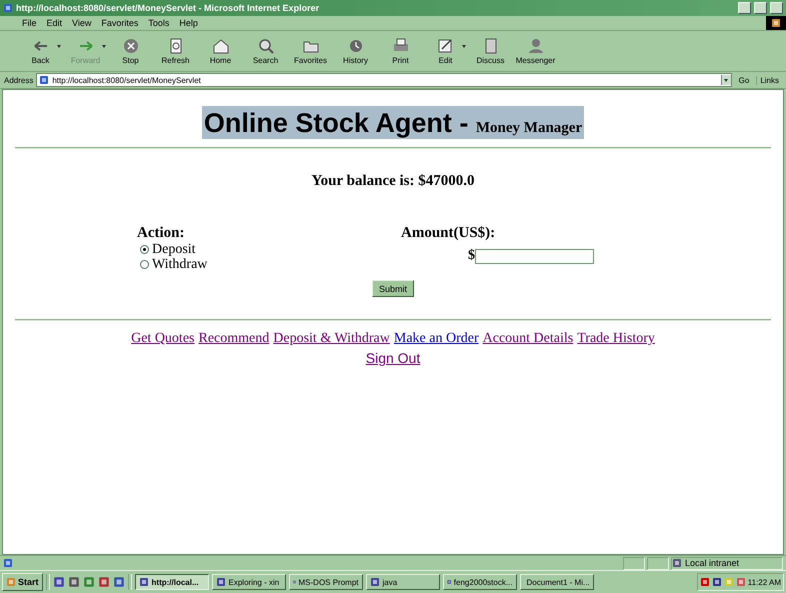 This screenshot has width=786, height=593. Describe the element at coordinates (401, 46) in the screenshot. I see `printer-icon` at that location.